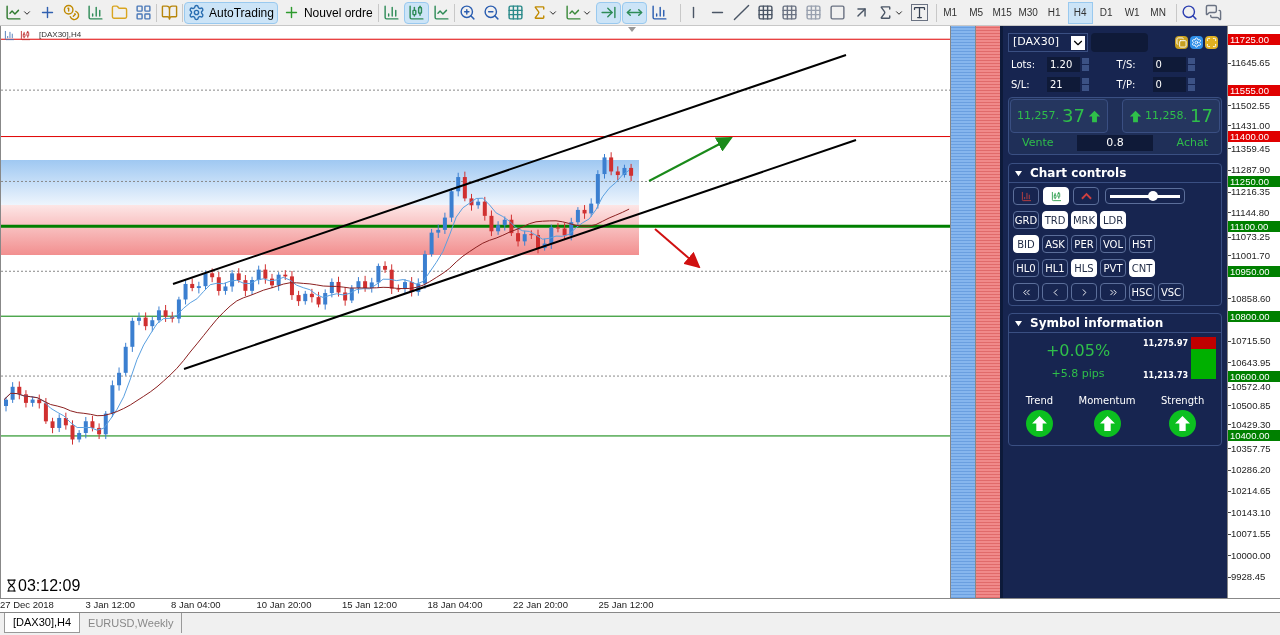 This screenshot has width=1280, height=635. Describe the element at coordinates (111, 605) in the screenshot. I see `time-label: 3 Jan 12:00` at that location.